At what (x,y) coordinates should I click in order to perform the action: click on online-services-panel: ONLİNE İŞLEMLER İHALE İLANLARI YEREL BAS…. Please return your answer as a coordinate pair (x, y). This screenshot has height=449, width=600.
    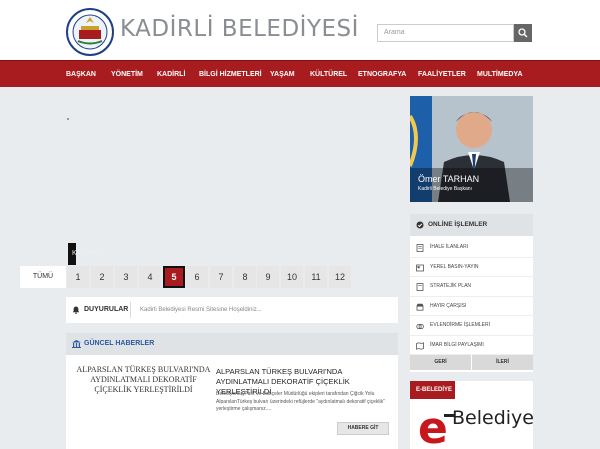
    Looking at the image, I should click on (471, 293).